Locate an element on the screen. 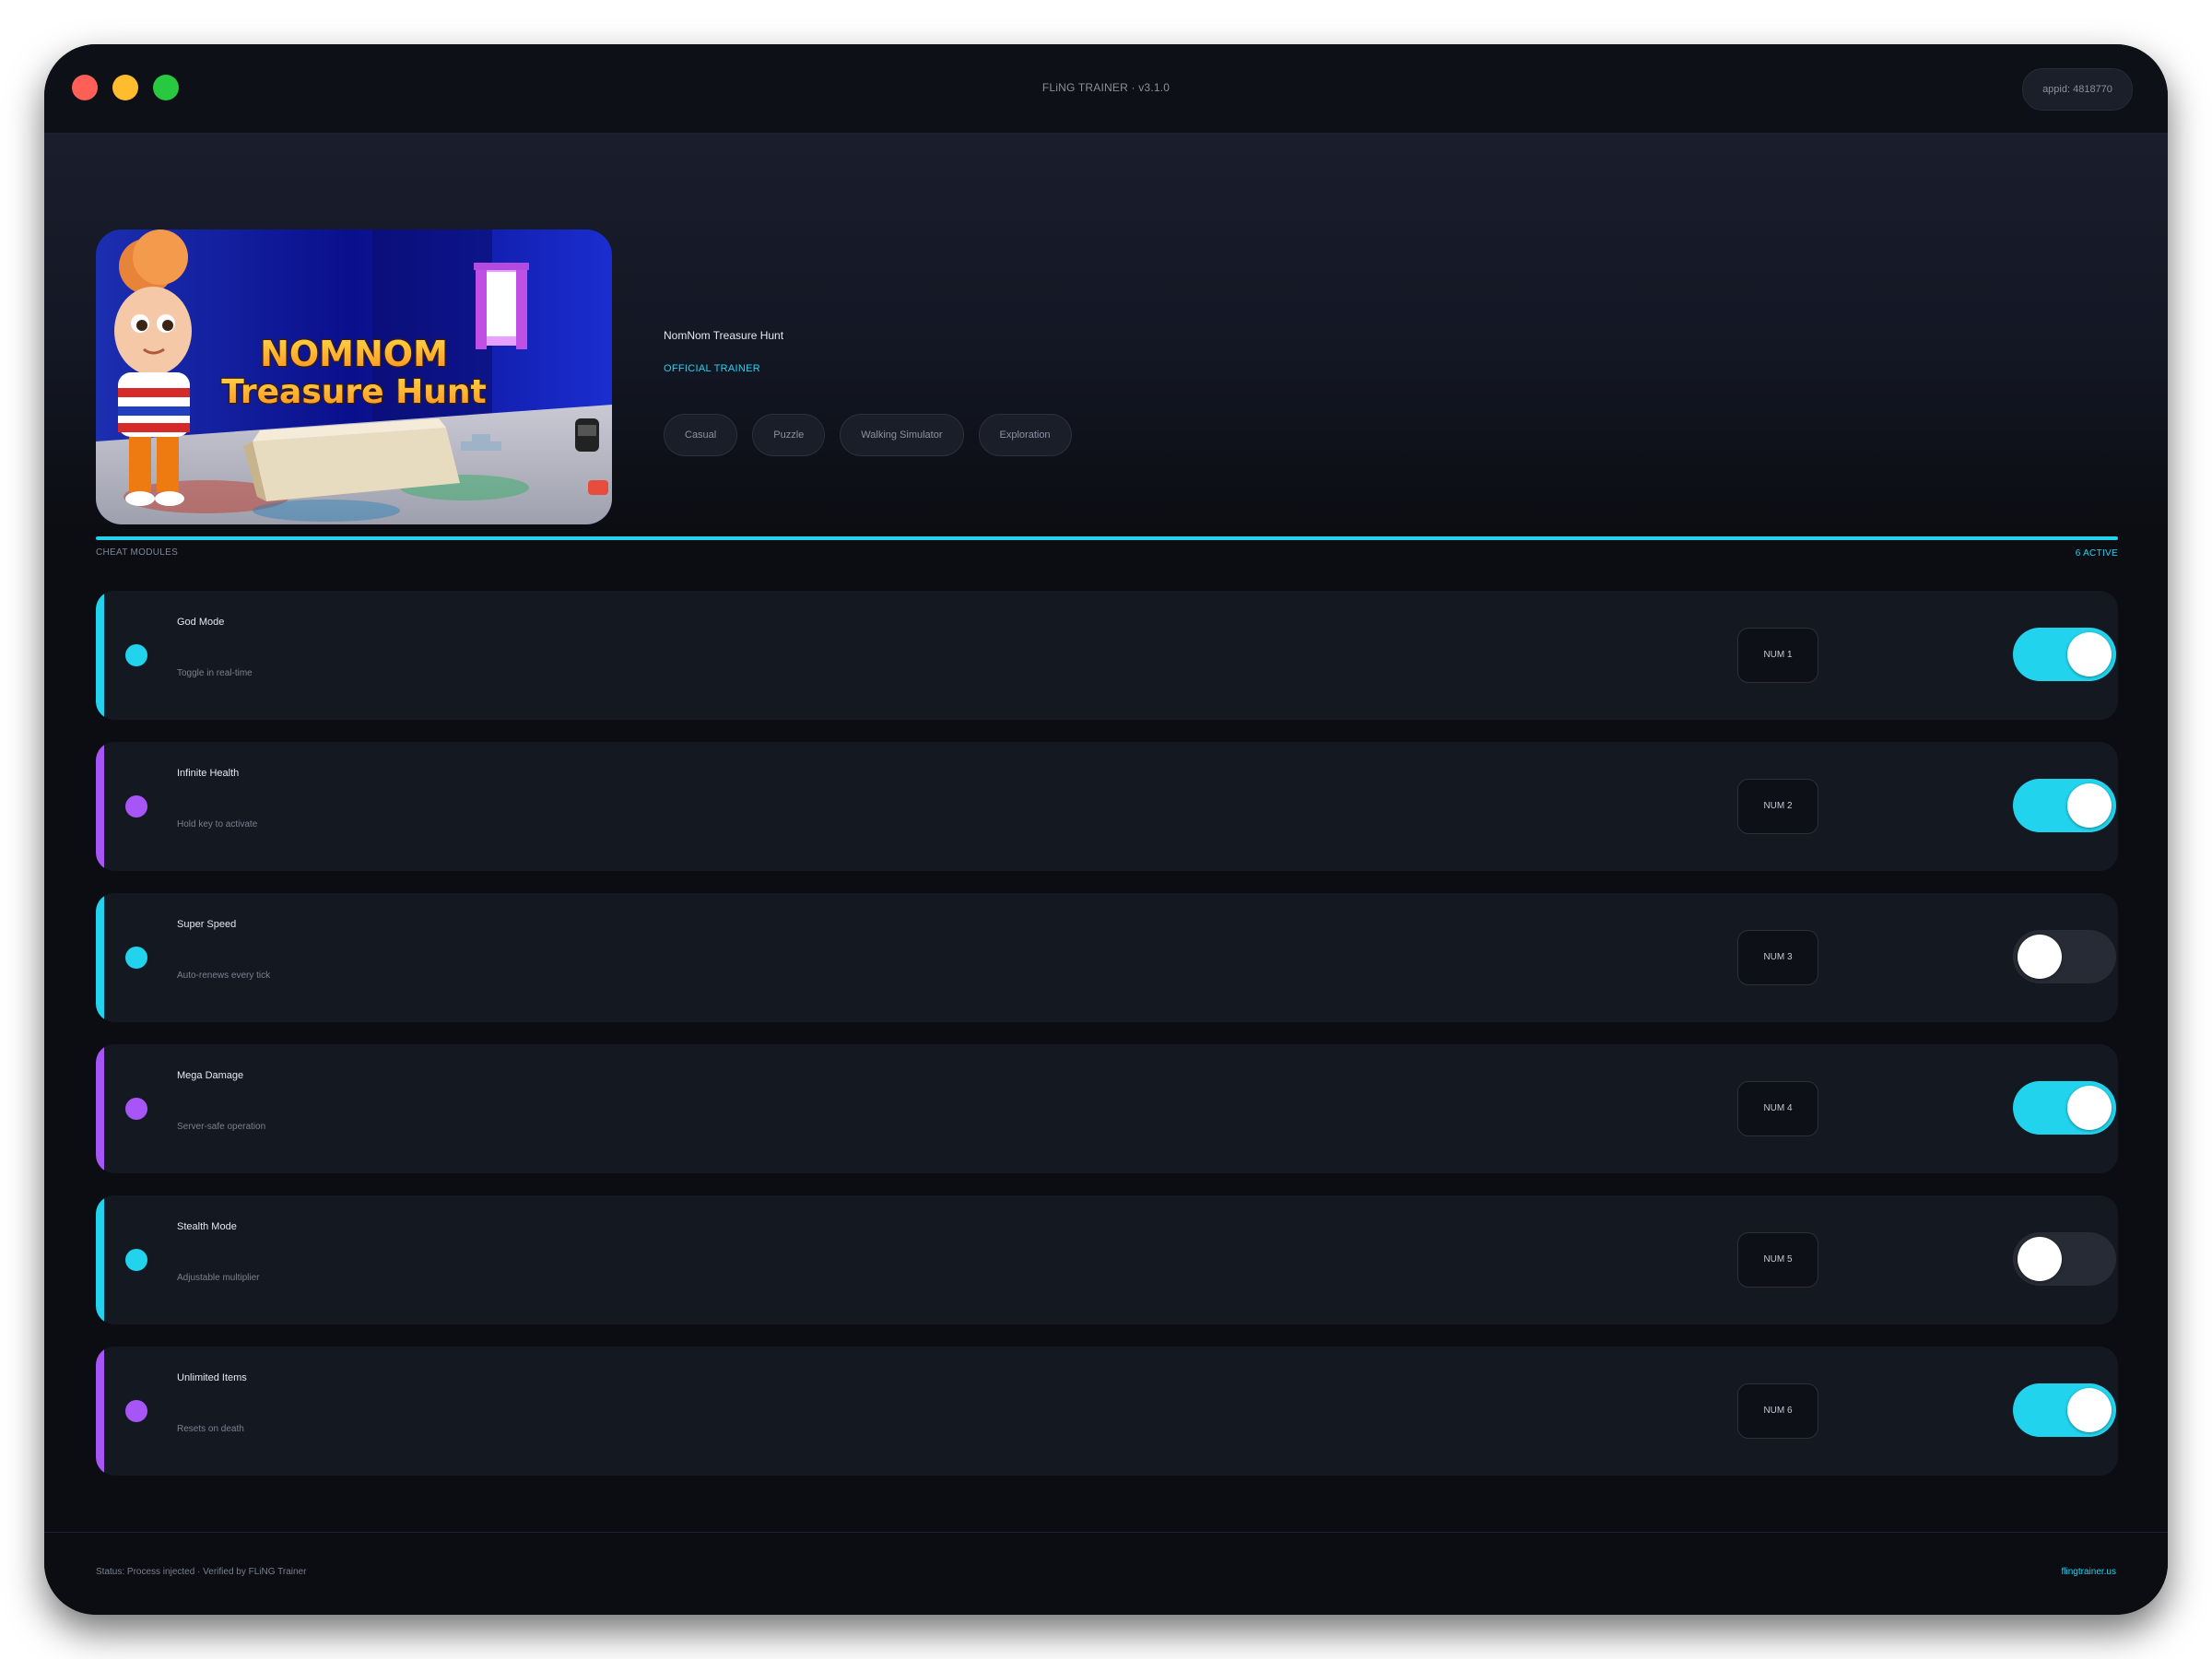 The image size is (2212, 1659). game-title: NomNom Treasure Hunt is located at coordinates (724, 335).